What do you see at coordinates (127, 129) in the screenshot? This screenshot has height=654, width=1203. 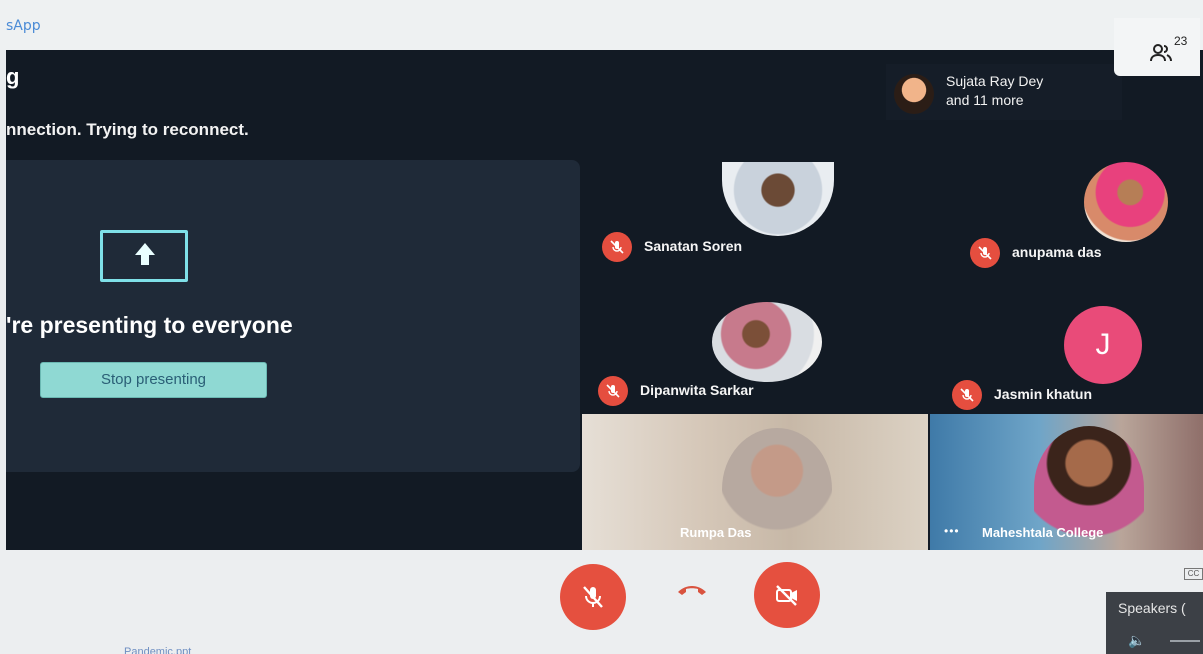 I see `connection-banner: nnection. Trying to reconnect.` at bounding box center [127, 129].